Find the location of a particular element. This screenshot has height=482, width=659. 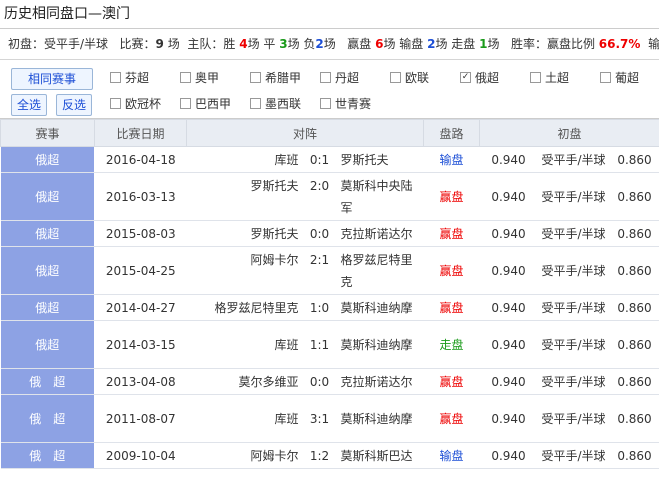

match-cell: 库班 1:1 莫斯科迪纳摩 is located at coordinates (305, 344).